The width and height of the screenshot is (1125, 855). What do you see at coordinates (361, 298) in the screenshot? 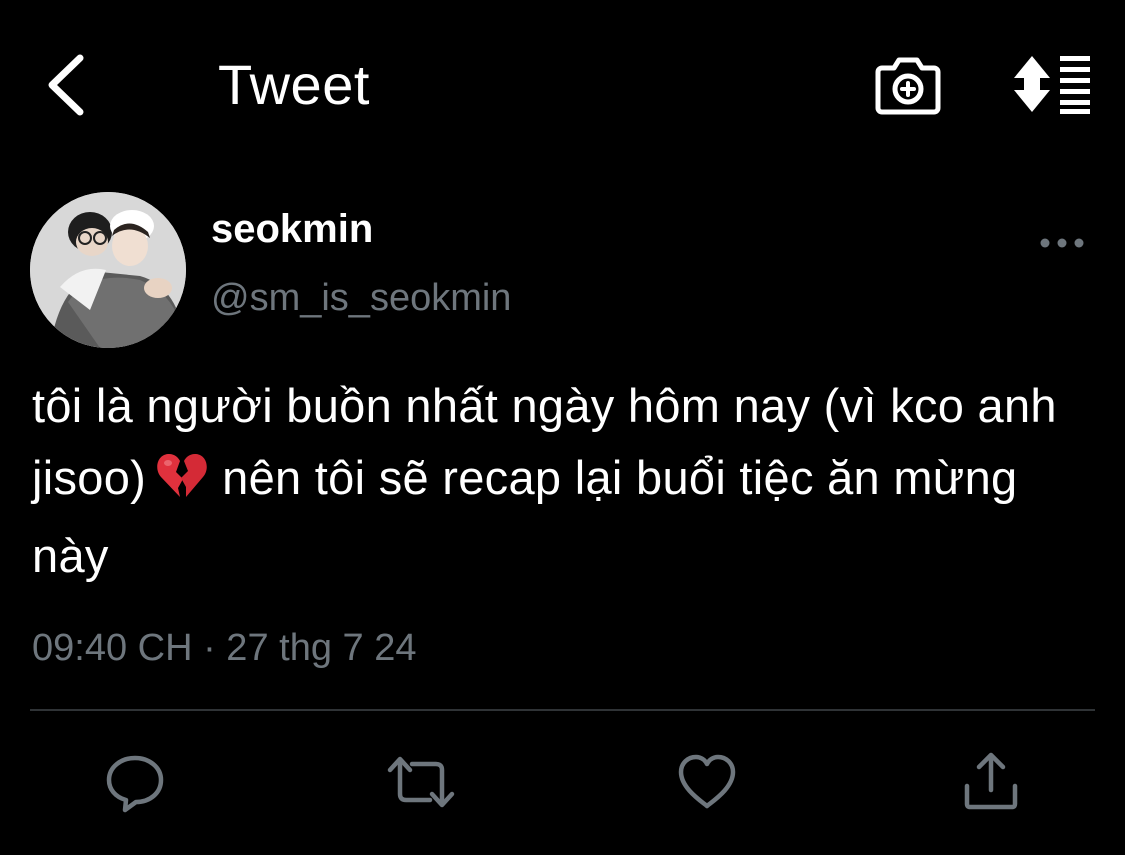
I see `author-handle: @sm_is_seokmin` at bounding box center [361, 298].